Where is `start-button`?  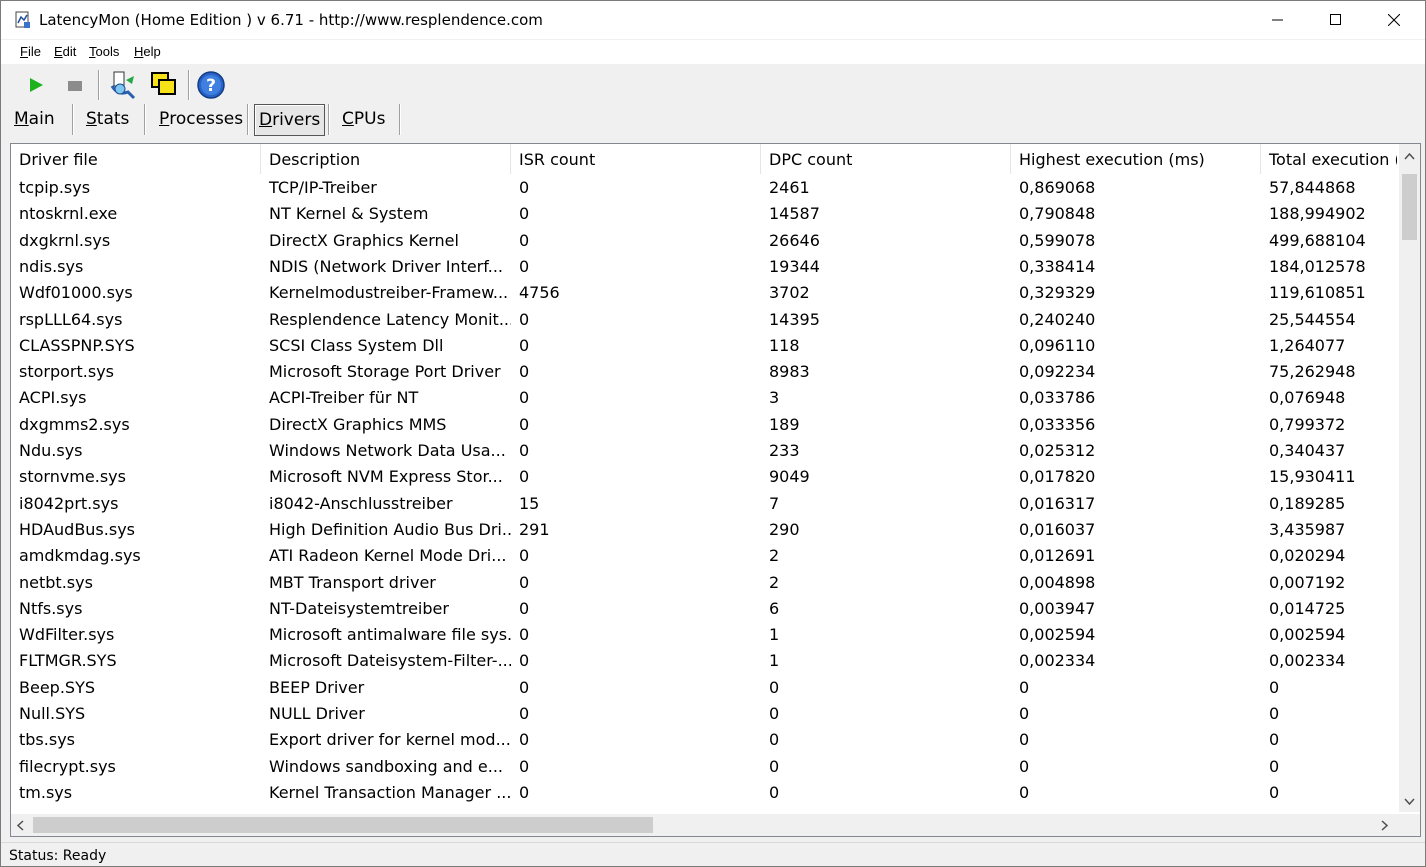 start-button is located at coordinates (36, 85).